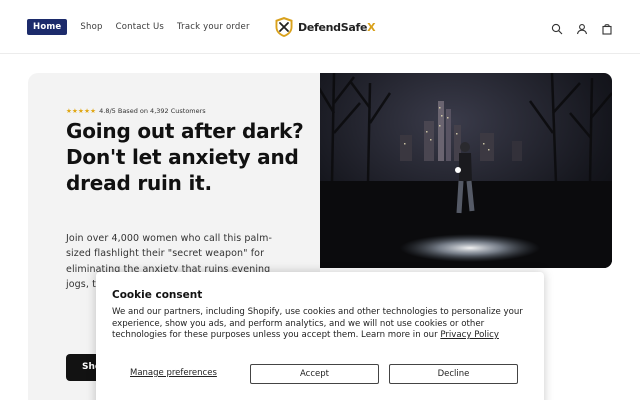 The height and width of the screenshot is (400, 640). I want to click on shield-logo-icon, so click(284, 27).